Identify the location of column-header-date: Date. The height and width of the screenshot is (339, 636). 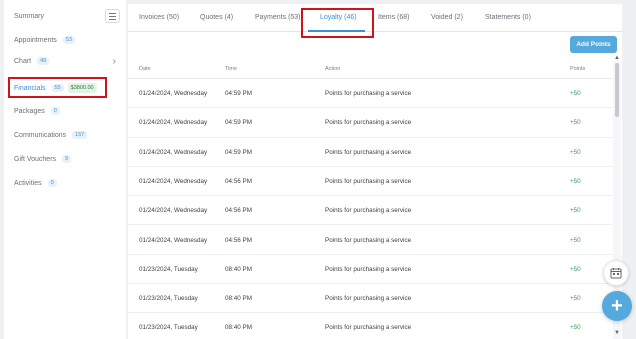
(145, 69).